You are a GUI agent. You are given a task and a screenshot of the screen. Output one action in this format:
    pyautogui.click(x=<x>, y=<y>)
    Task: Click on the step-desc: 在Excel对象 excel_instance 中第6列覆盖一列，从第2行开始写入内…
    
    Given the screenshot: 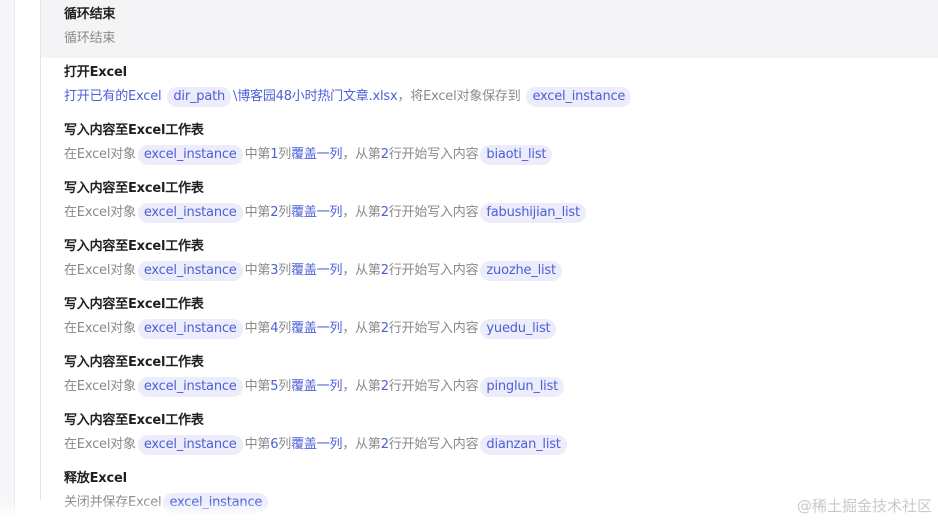 What is the action you would take?
    pyautogui.click(x=501, y=445)
    